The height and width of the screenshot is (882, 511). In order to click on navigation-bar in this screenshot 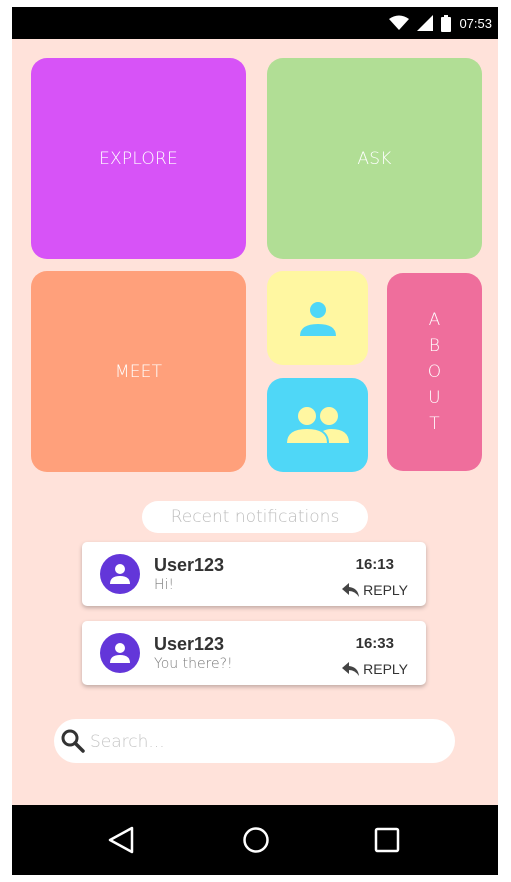, I will do `click(255, 840)`.